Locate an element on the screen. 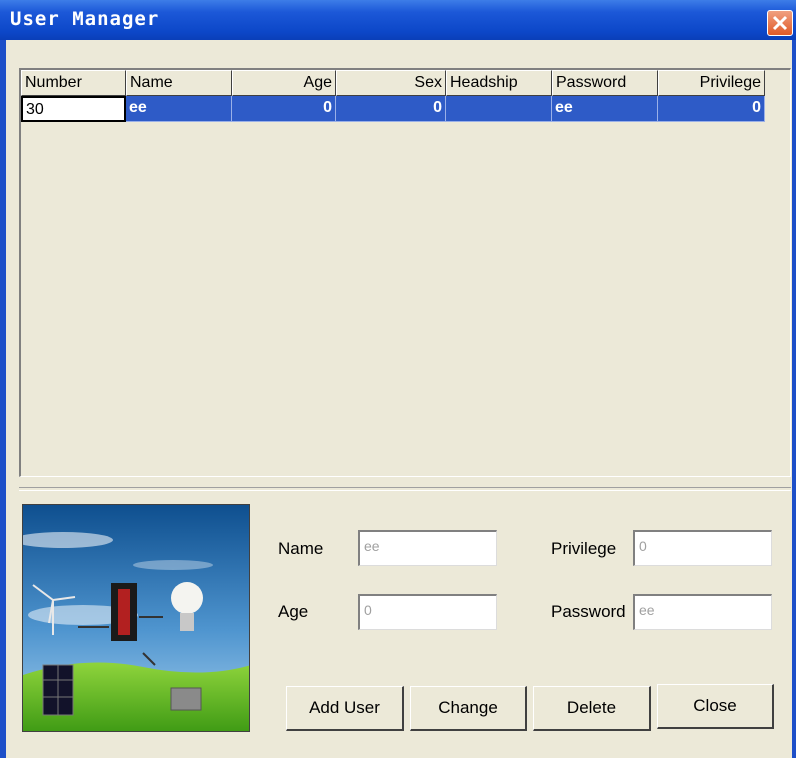 This screenshot has width=796, height=758. cell-password: ee is located at coordinates (605, 109).